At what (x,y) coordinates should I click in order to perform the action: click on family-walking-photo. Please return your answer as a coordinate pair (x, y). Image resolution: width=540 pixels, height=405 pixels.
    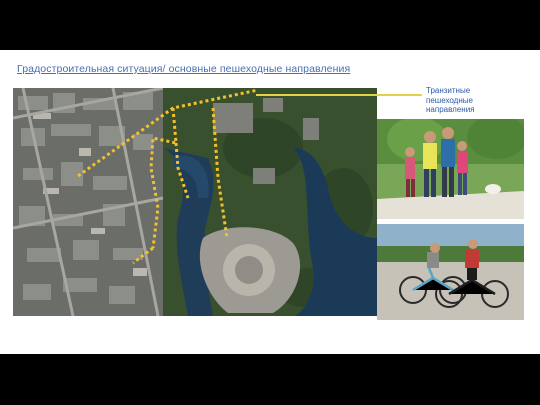
    Looking at the image, I should click on (450, 169).